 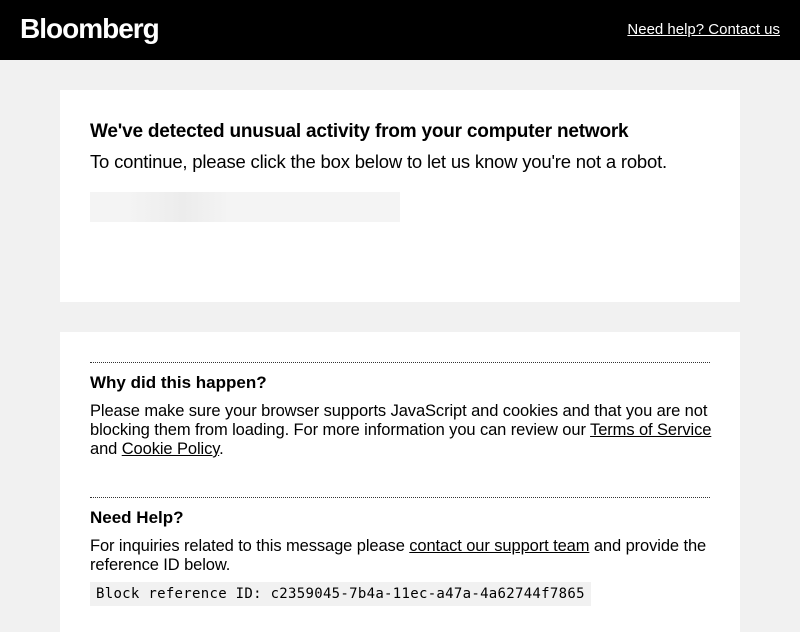 I want to click on top-bar: Bloomberg Need help? Contact us, so click(x=400, y=30).